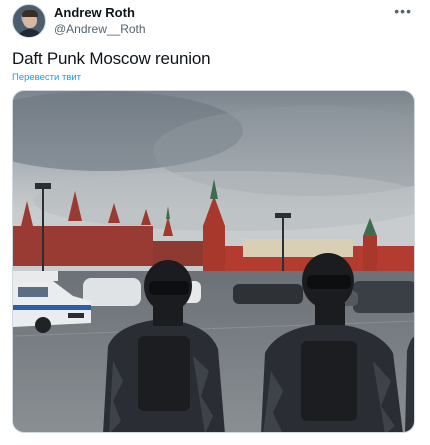 The image size is (430, 445). What do you see at coordinates (111, 58) in the screenshot?
I see `tweet-text: Daft Punk Moscow reunion` at bounding box center [111, 58].